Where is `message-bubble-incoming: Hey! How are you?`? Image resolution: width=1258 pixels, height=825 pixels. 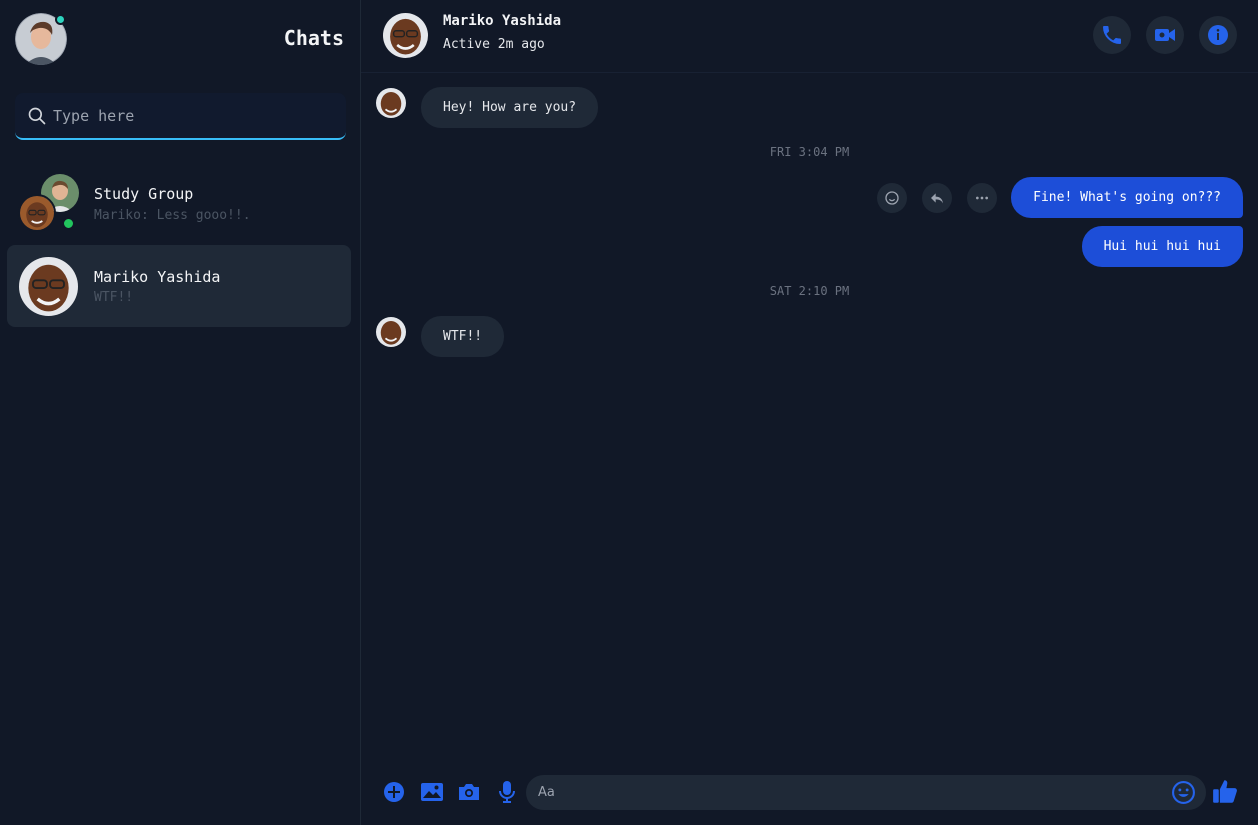 message-bubble-incoming: Hey! How are you? is located at coordinates (510, 107).